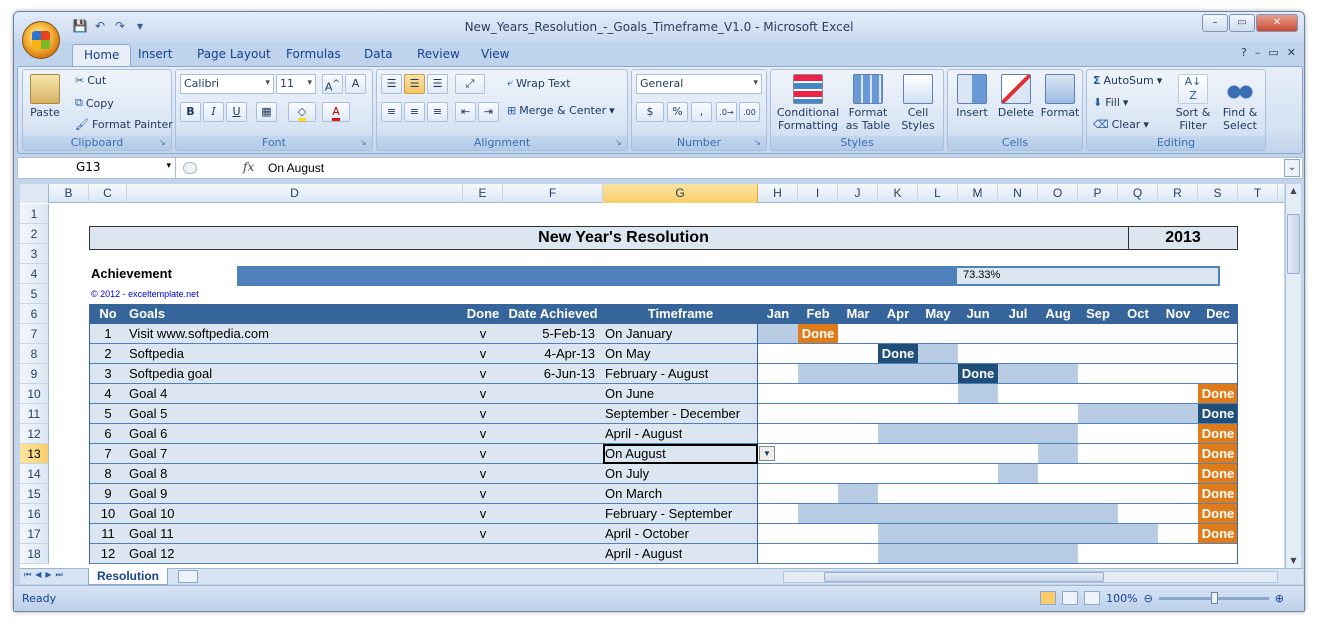  I want to click on zoom-level: 100%, so click(1121, 598).